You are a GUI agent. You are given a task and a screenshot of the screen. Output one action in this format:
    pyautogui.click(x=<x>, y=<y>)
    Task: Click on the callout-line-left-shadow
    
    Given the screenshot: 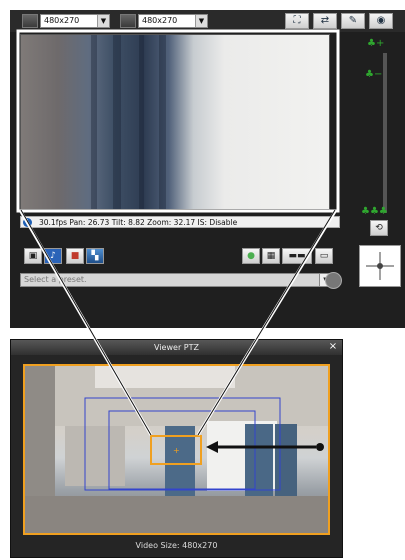 What is the action you would take?
    pyautogui.click(x=86, y=322)
    